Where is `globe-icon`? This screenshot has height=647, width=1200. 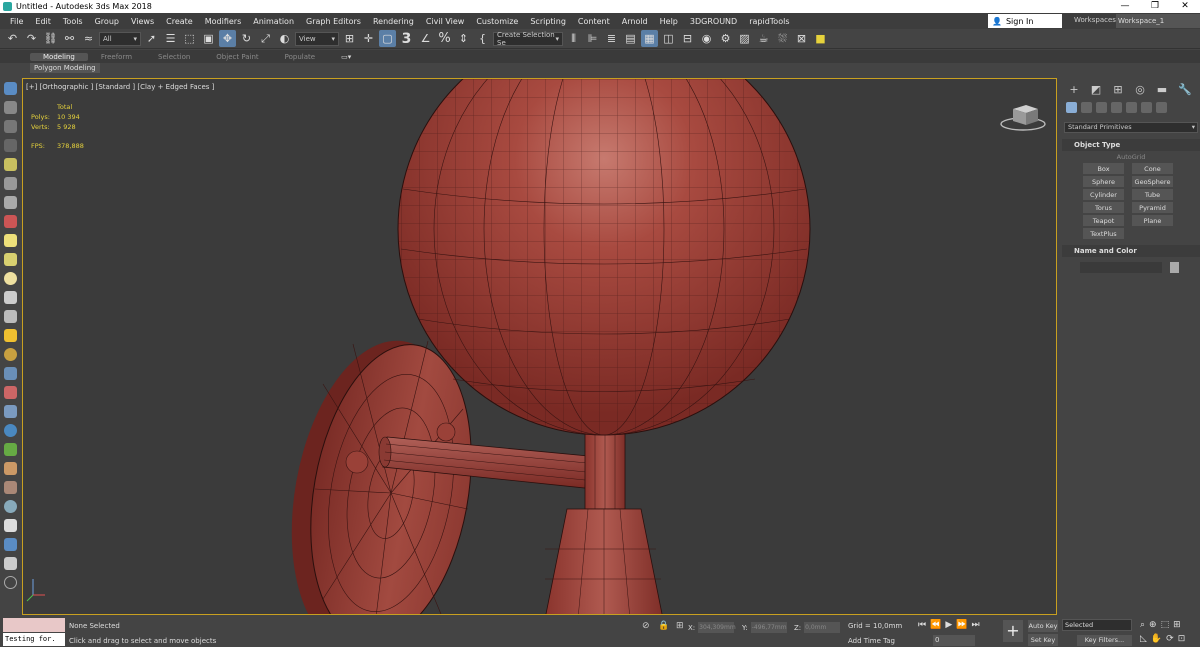
globe-icon is located at coordinates (10, 430).